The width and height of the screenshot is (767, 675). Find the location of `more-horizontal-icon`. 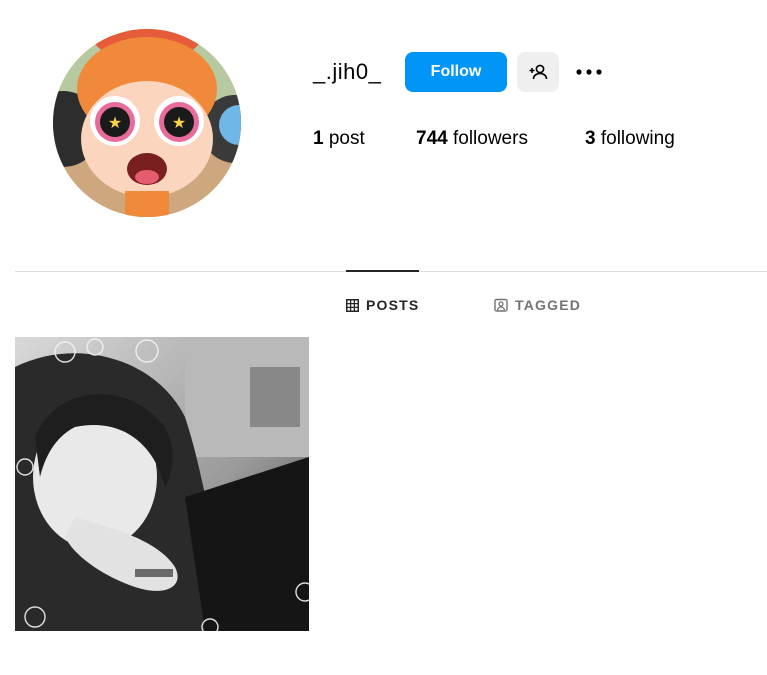

more-horizontal-icon is located at coordinates (589, 72).